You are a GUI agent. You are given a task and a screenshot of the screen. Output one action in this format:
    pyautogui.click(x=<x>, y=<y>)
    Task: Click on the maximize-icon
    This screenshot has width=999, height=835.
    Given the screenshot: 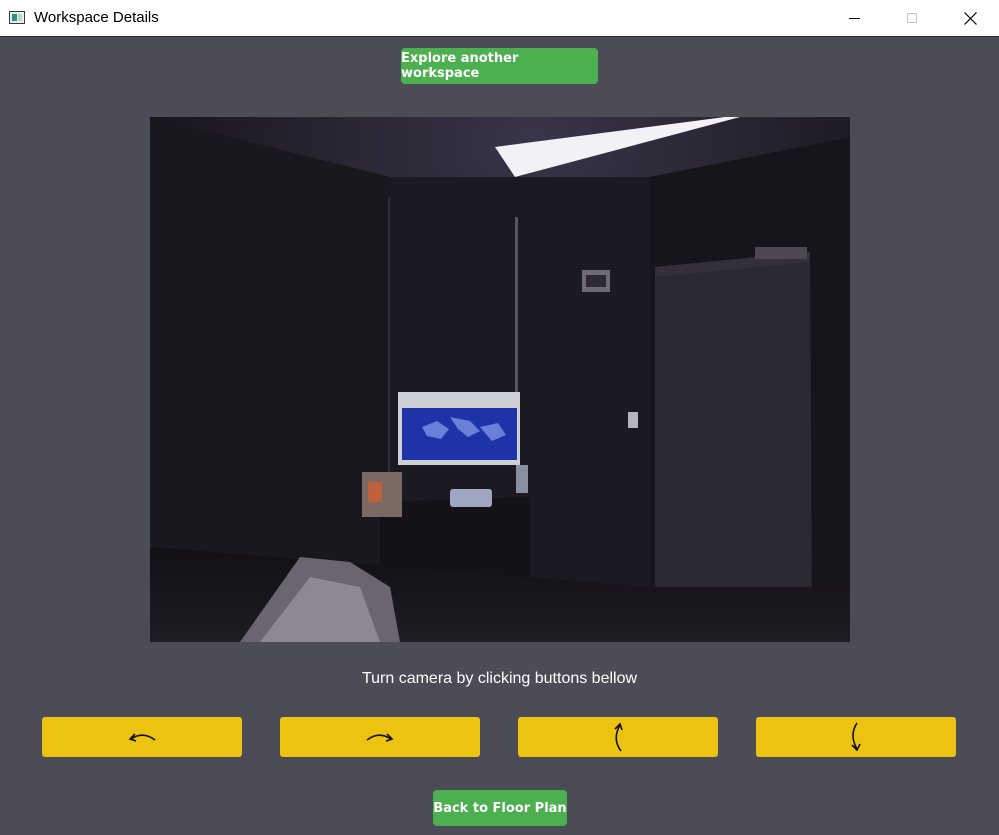 What is the action you would take?
    pyautogui.click(x=912, y=18)
    